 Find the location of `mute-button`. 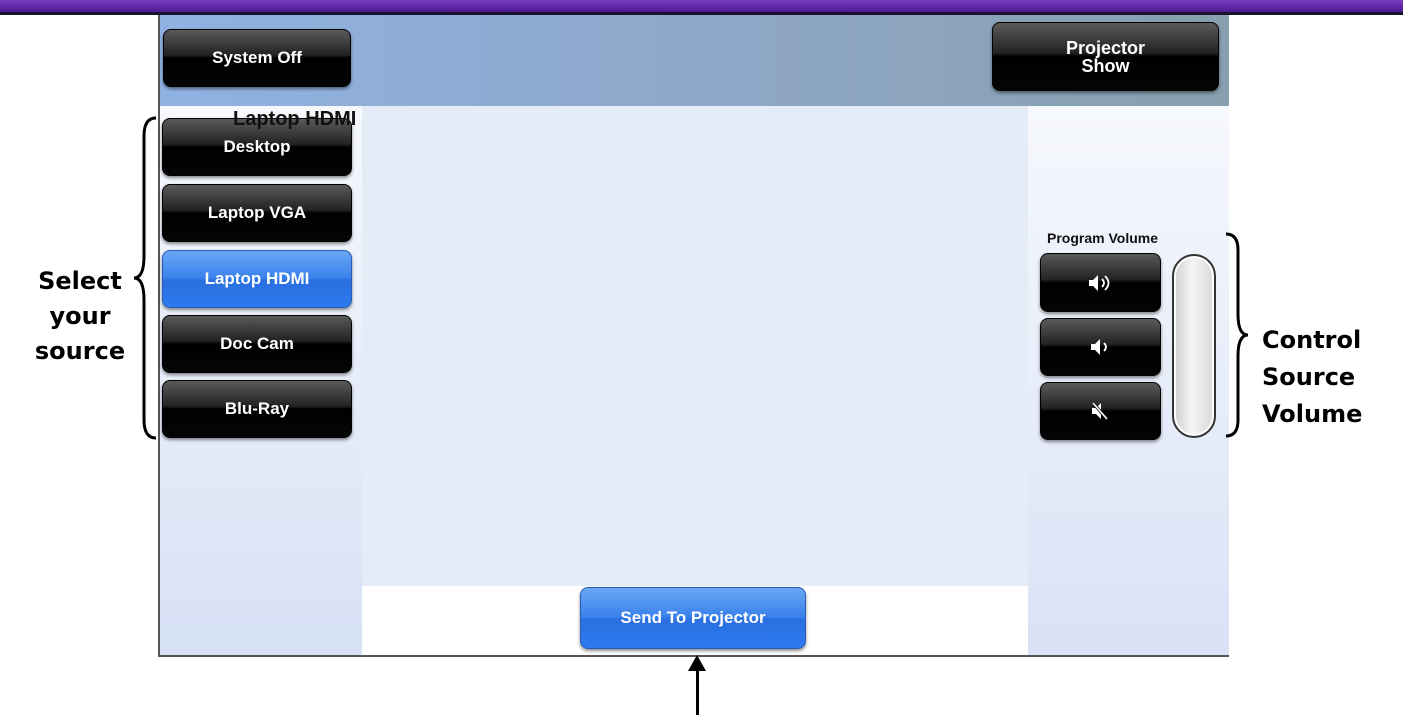

mute-button is located at coordinates (1100, 411).